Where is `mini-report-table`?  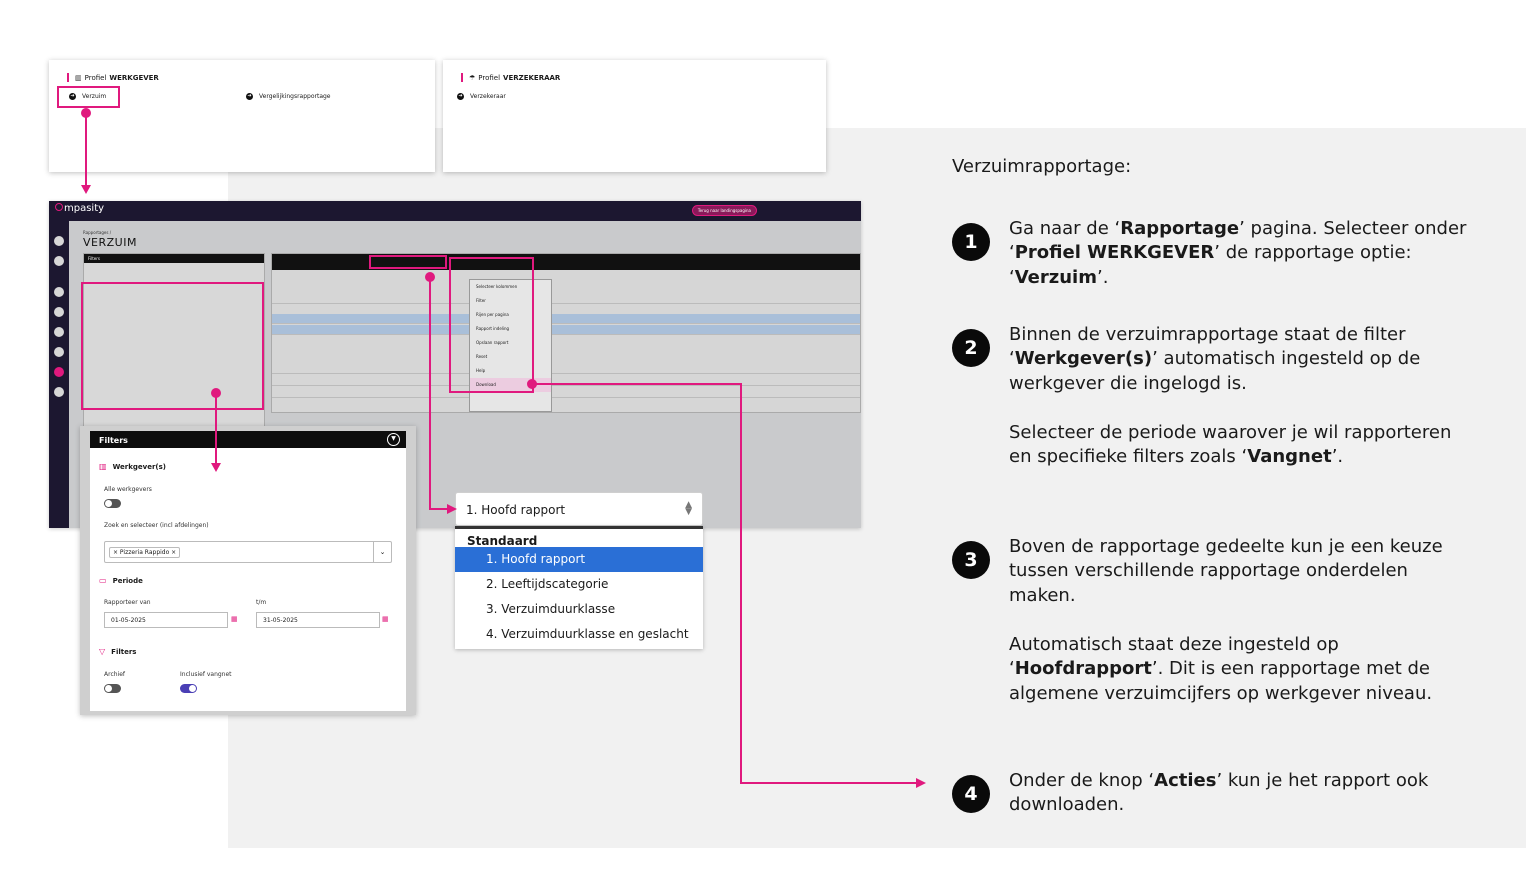
mini-report-table is located at coordinates (566, 333).